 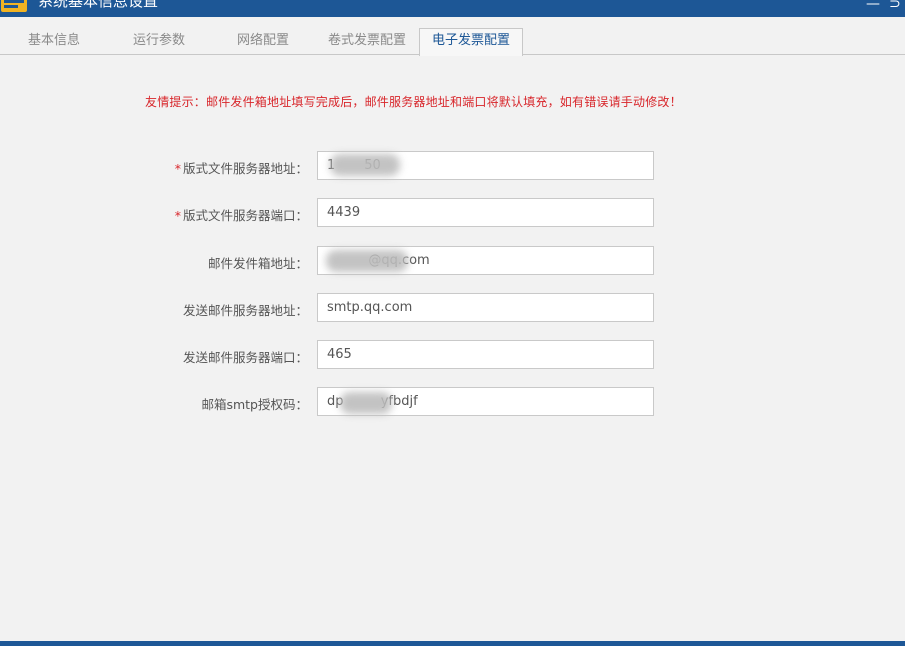 I want to click on tab-run-params: 运行参数, so click(x=159, y=42).